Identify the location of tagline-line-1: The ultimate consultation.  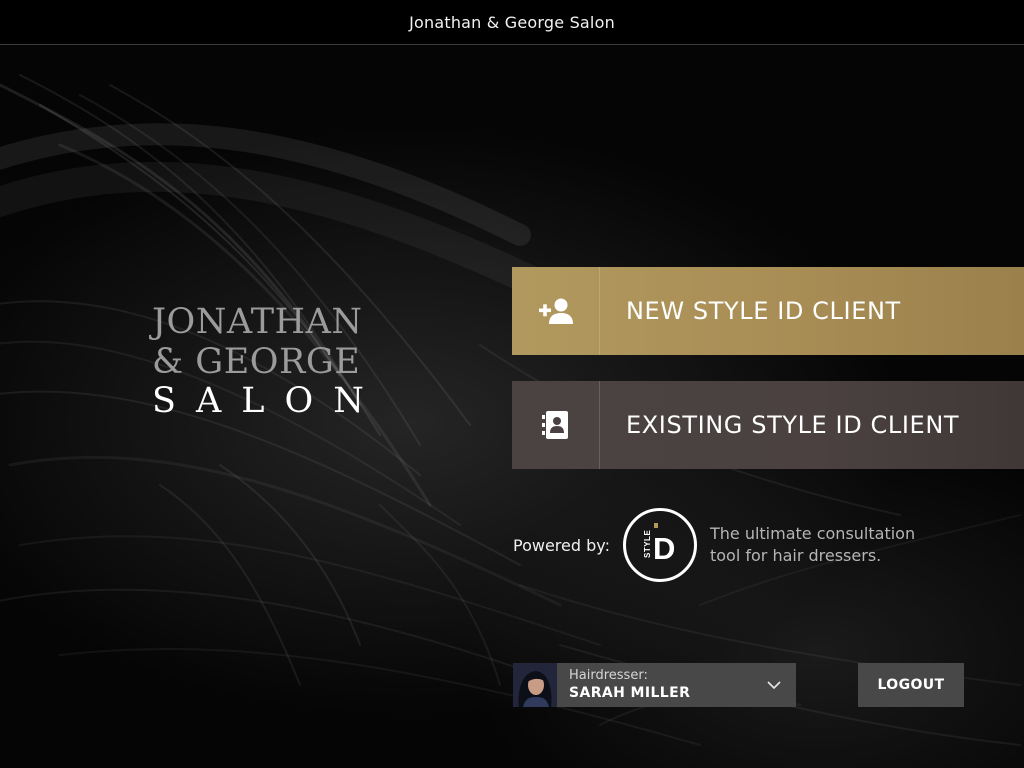
(812, 533).